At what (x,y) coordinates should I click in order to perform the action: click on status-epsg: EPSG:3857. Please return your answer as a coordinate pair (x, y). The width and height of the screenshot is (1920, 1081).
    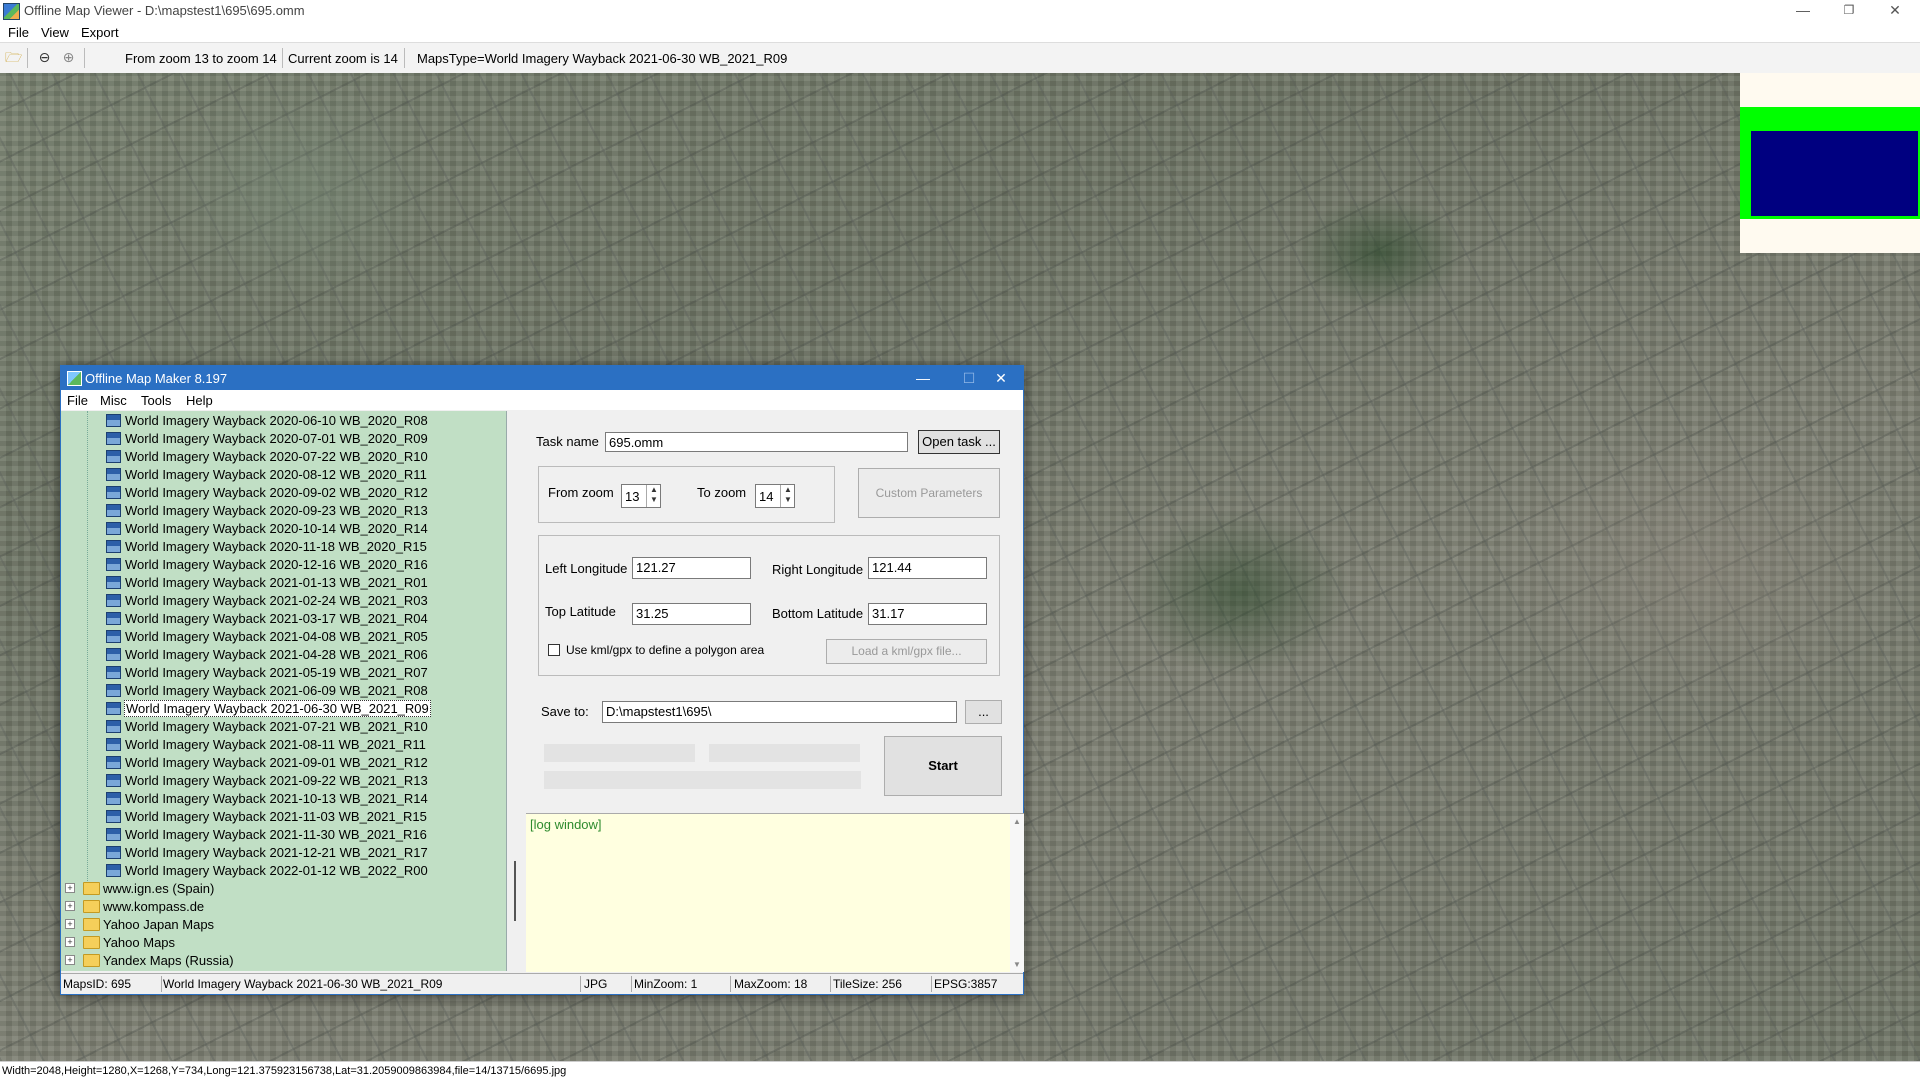
    Looking at the image, I should click on (966, 984).